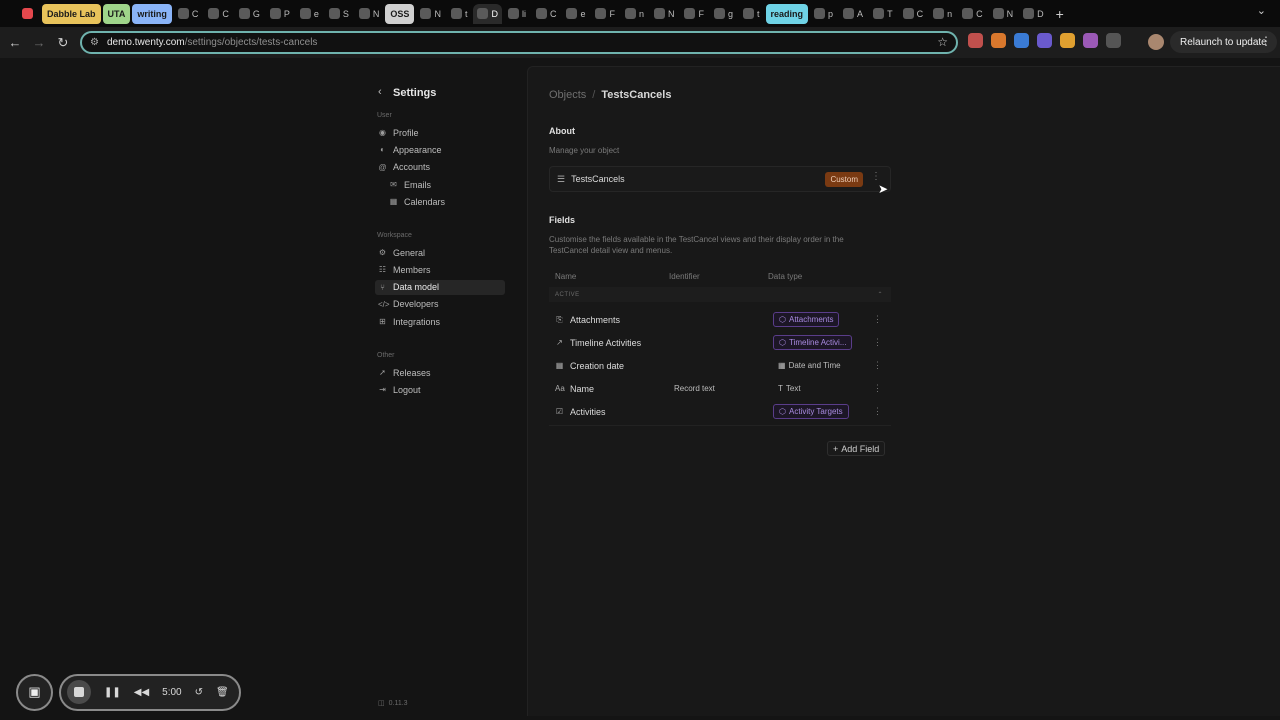  Describe the element at coordinates (418, 184) in the screenshot. I see `sidebar-item-label: Emails` at that location.